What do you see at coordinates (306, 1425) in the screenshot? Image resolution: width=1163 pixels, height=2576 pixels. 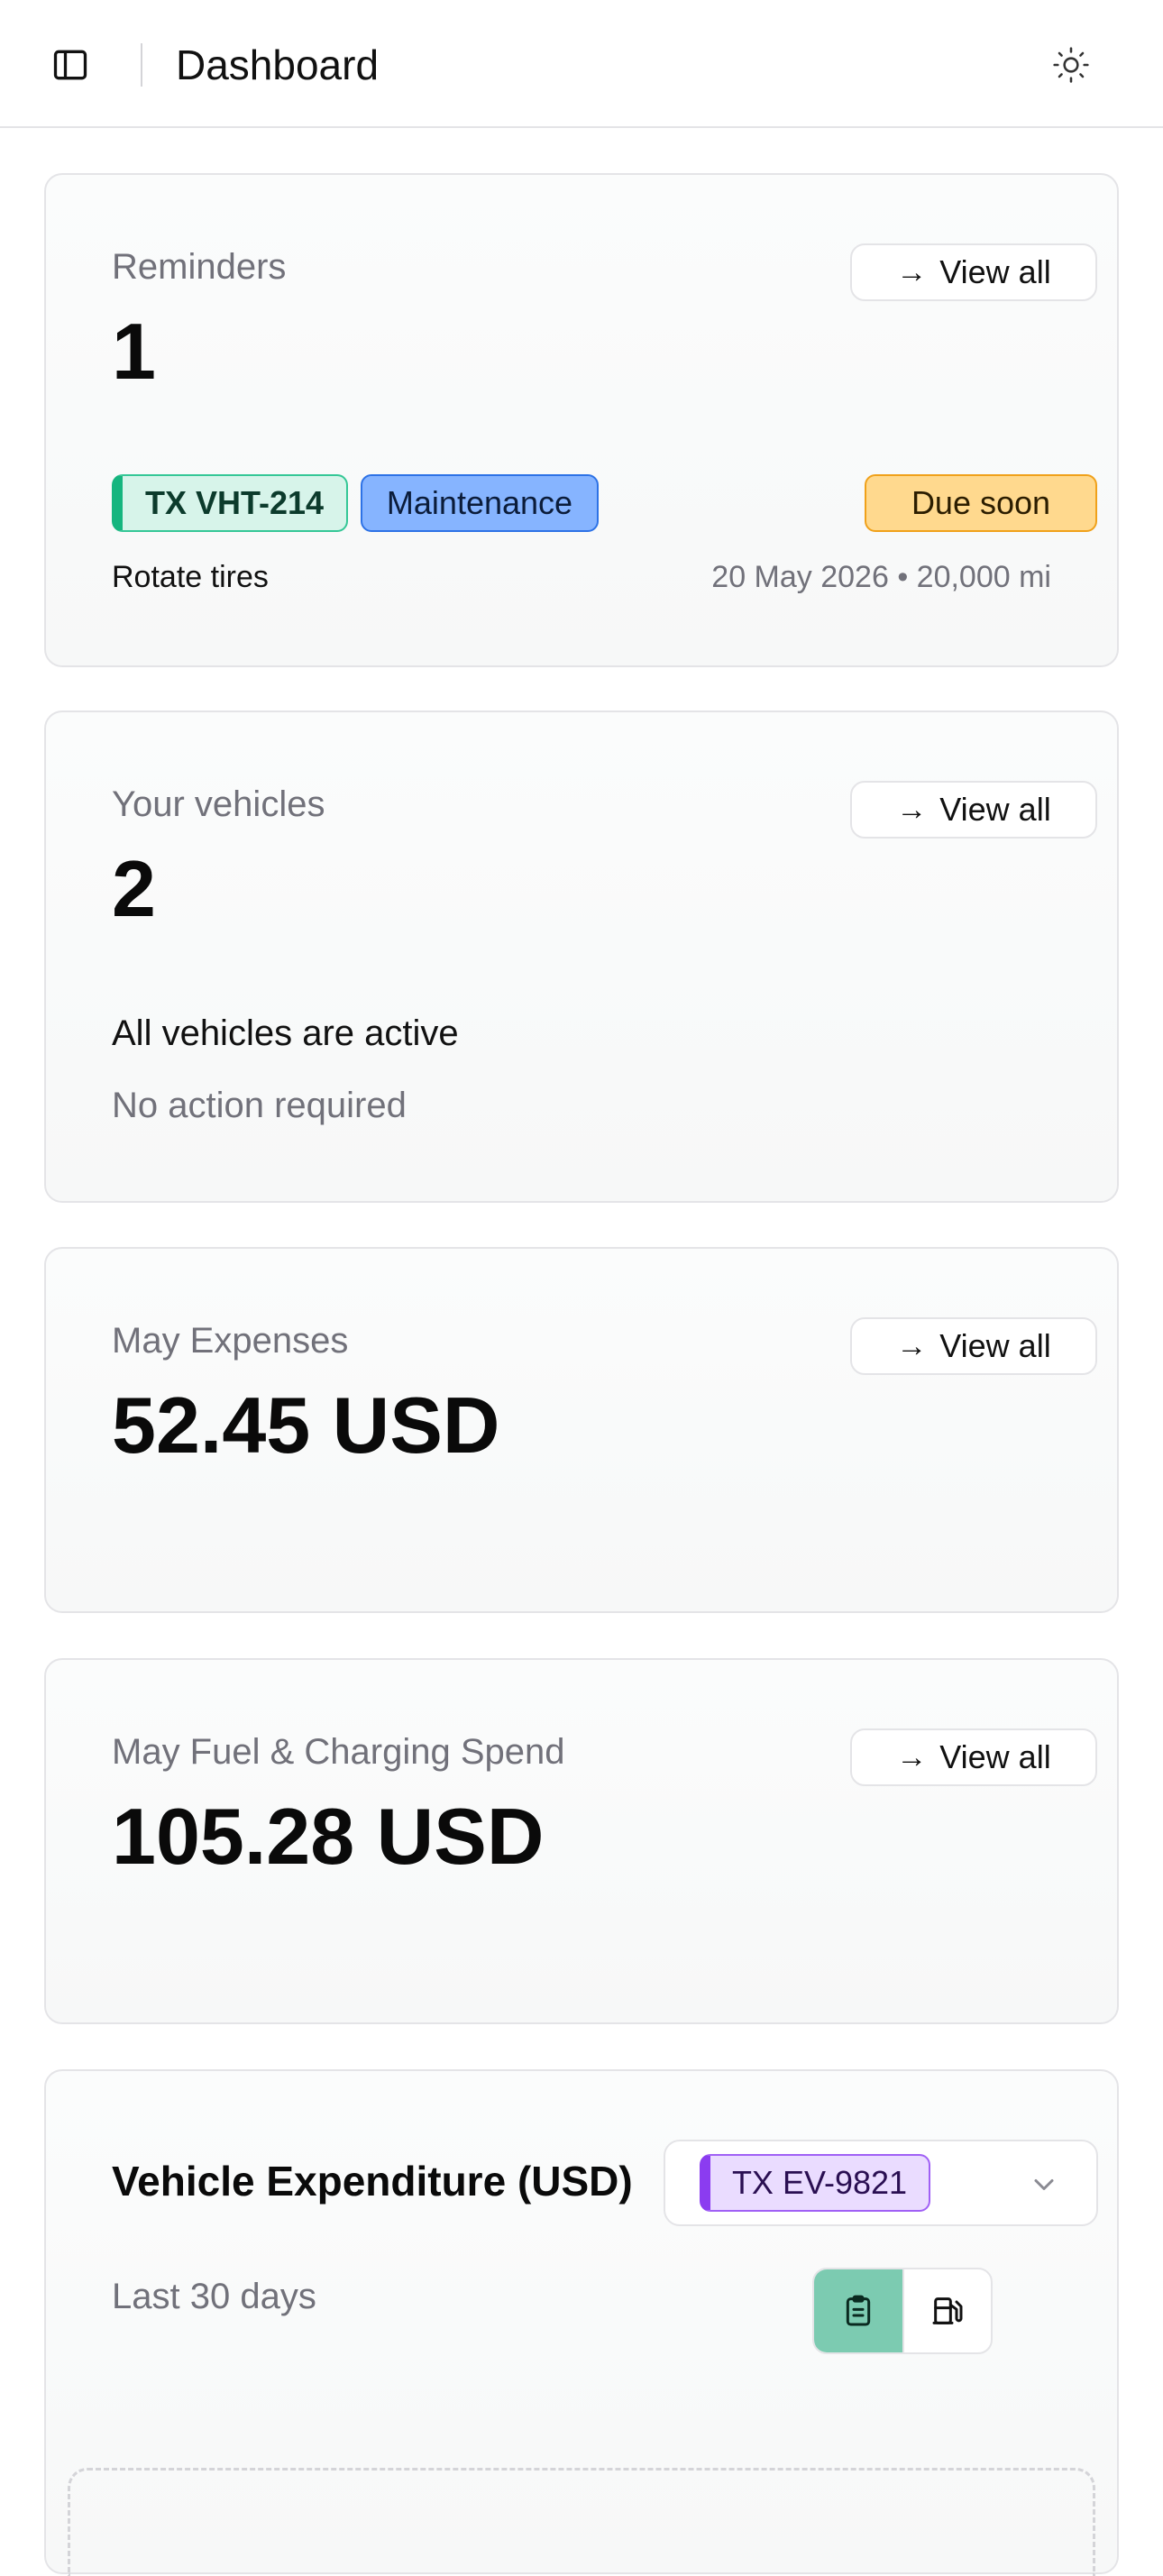 I see `expenses-value: 52.45 USD` at bounding box center [306, 1425].